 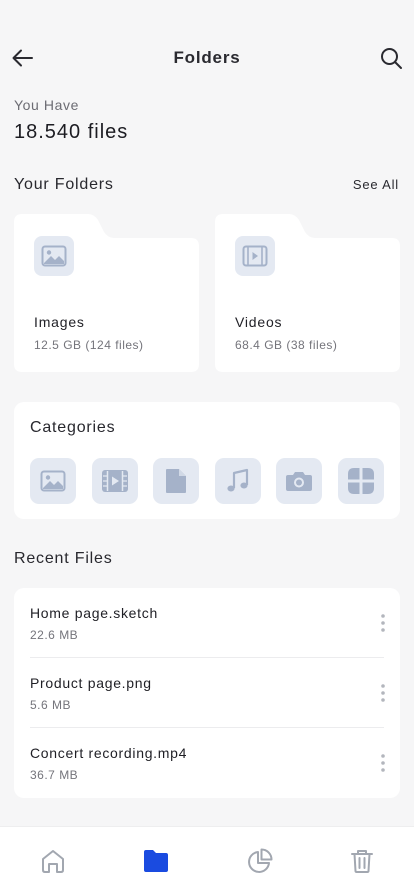 I want to click on file-name: Home page.sketch, so click(x=94, y=613).